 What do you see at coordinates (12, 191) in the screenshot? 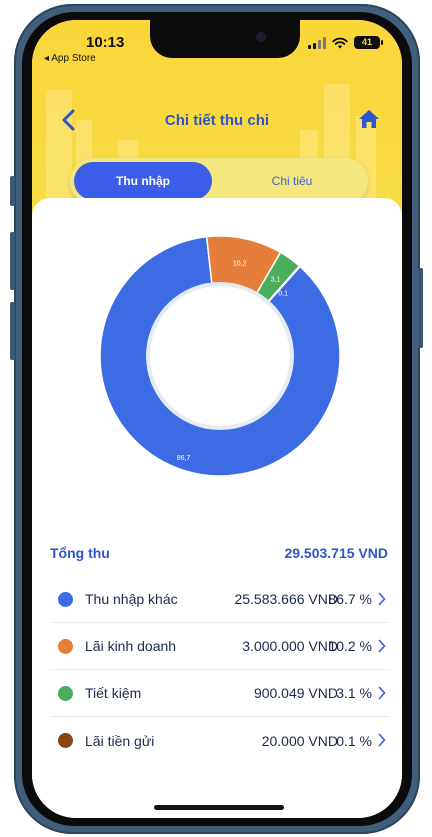
I see `mute-switch` at bounding box center [12, 191].